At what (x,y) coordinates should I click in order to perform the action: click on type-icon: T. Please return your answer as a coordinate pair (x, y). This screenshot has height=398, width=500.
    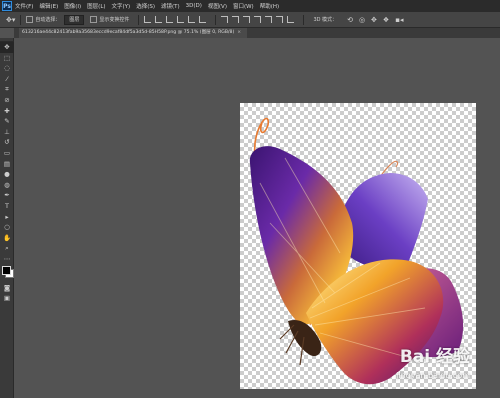
    Looking at the image, I should click on (7, 206).